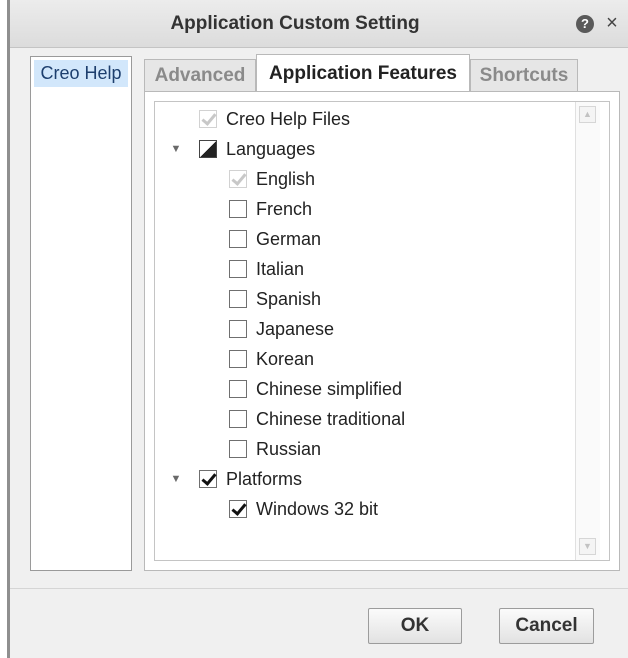  Describe the element at coordinates (238, 509) in the screenshot. I see `checkbox-windows-32-bit` at that location.